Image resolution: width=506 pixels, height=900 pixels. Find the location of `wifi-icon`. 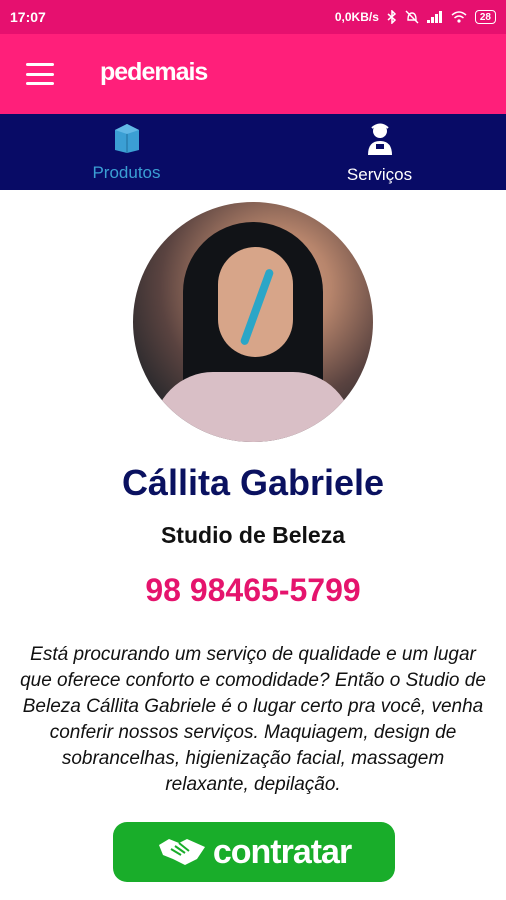

wifi-icon is located at coordinates (459, 17).